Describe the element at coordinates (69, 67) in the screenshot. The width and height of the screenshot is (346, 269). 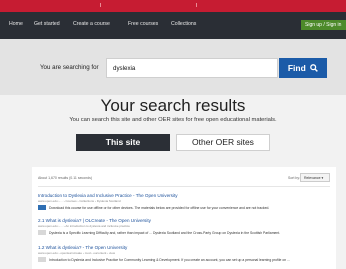
I see `search-label: You are searching for` at that location.